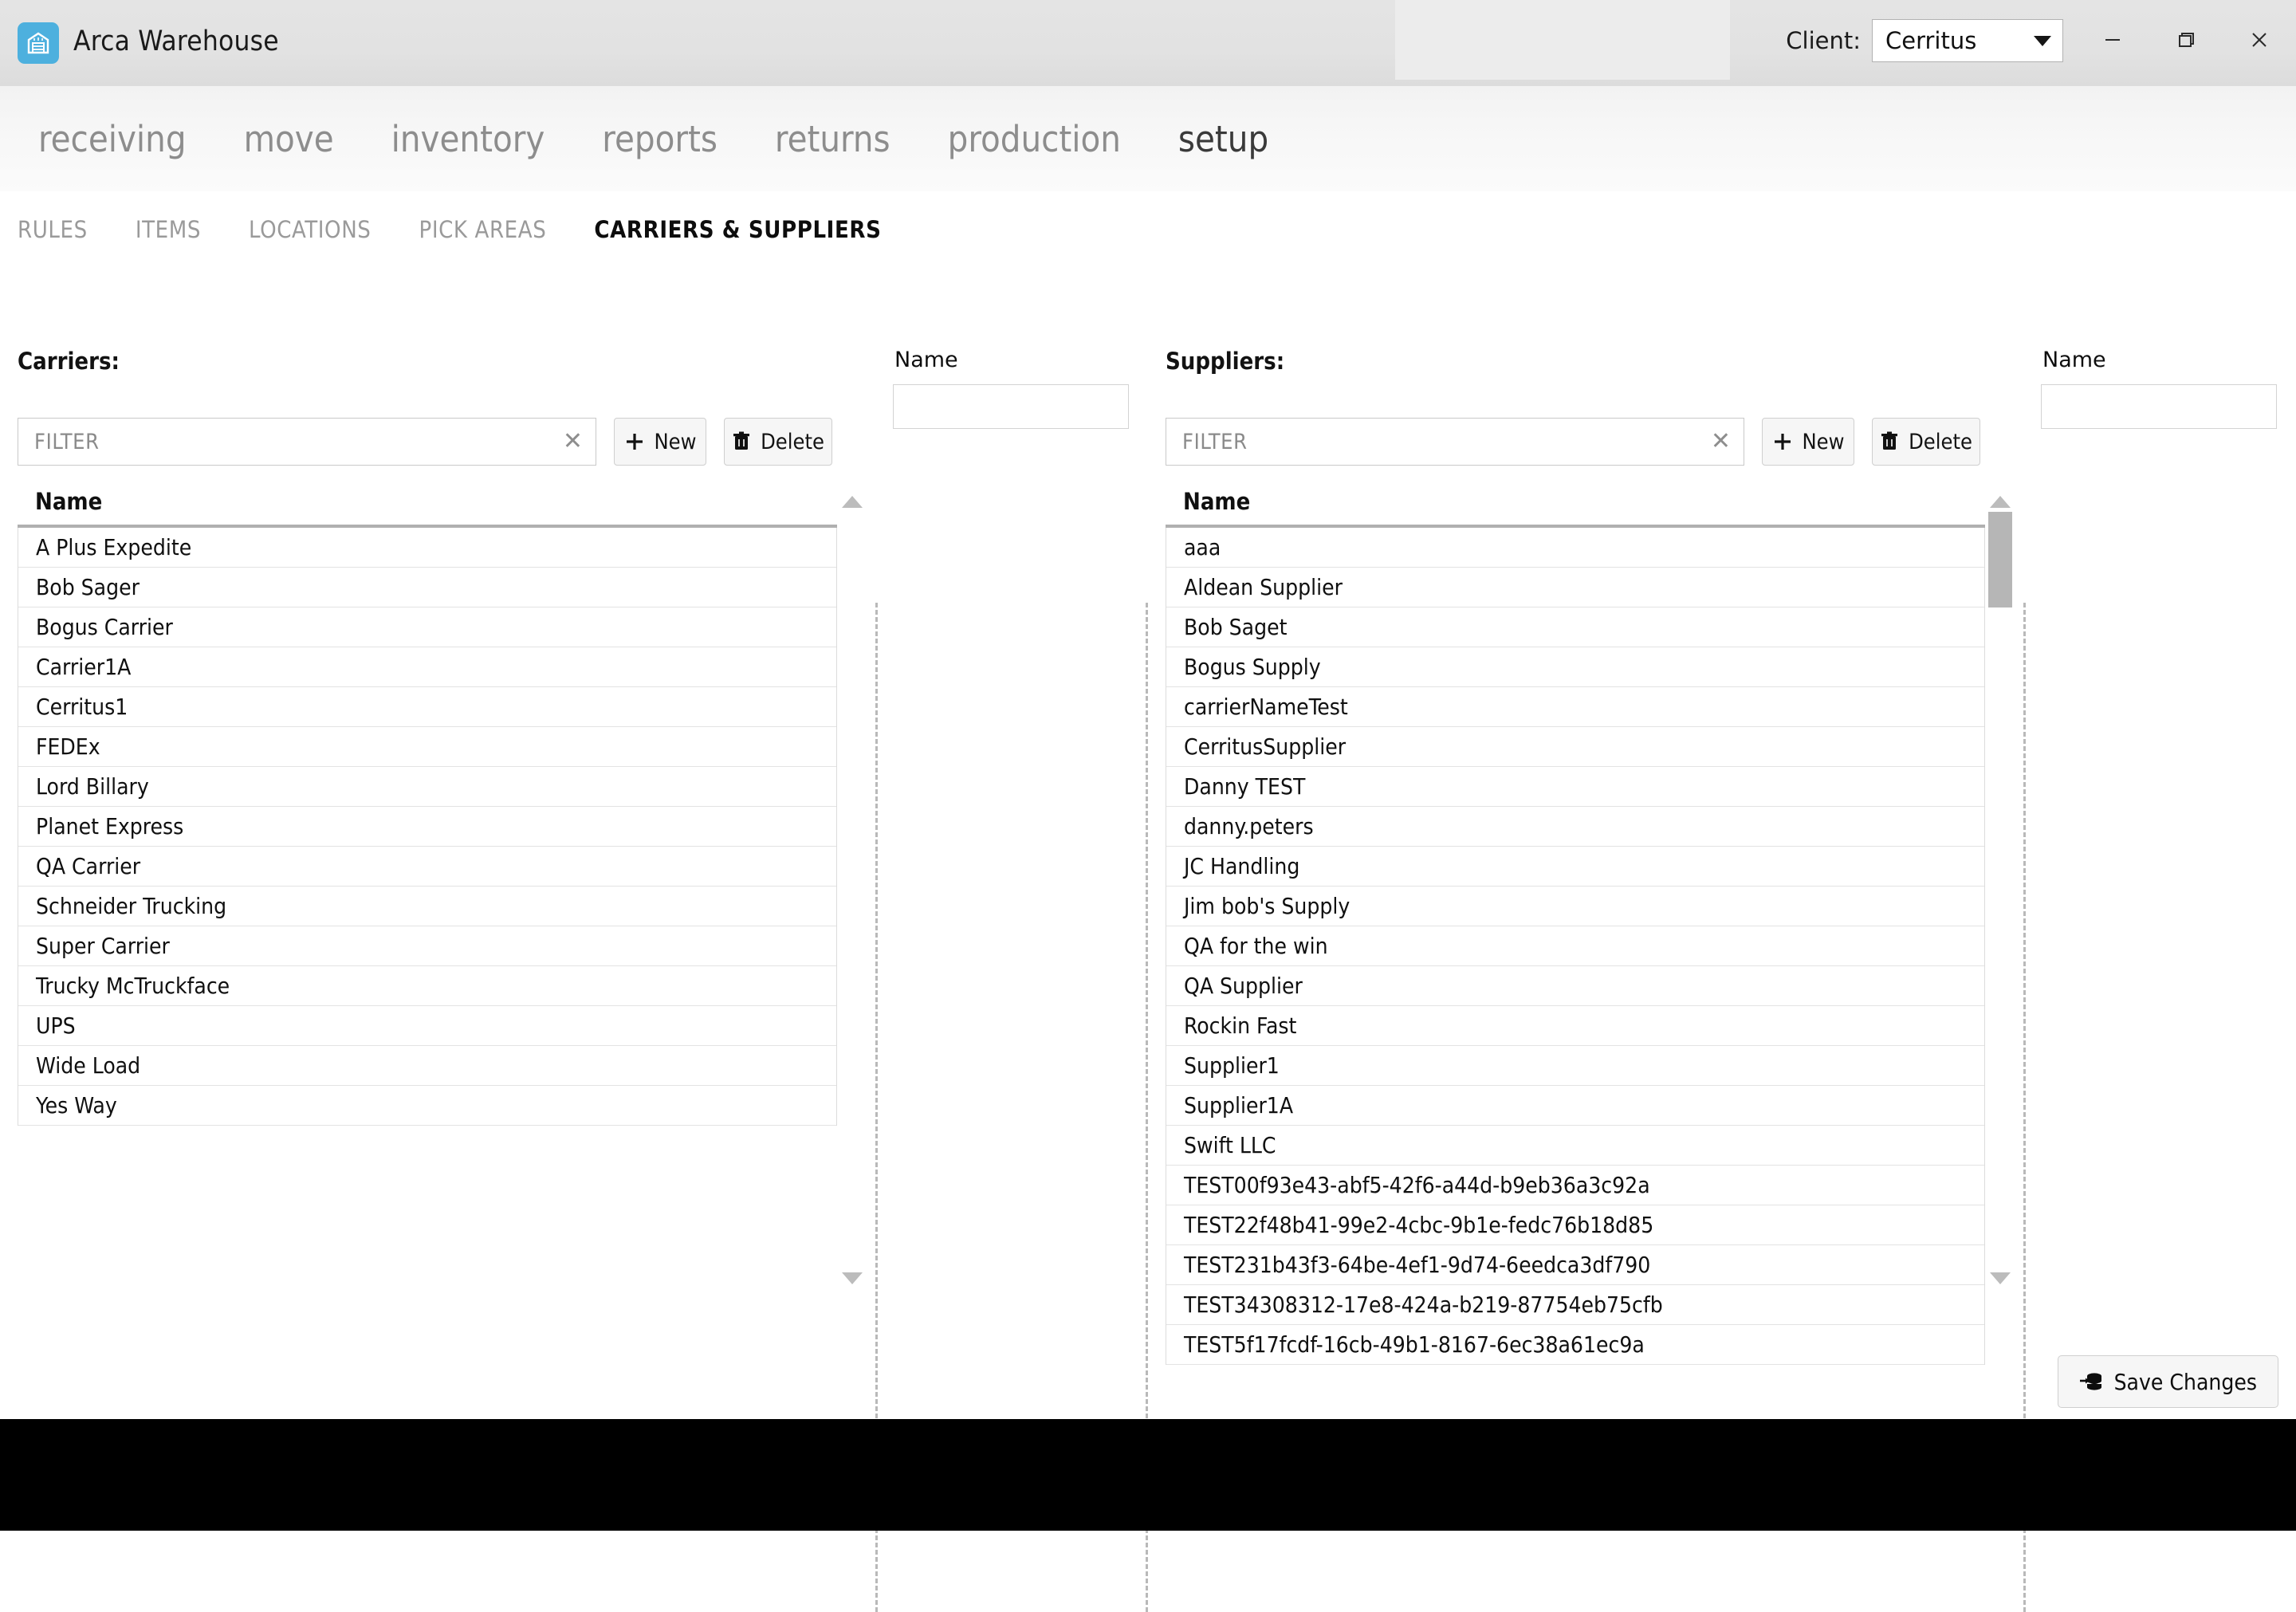  I want to click on nav-item-inventory: inventory, so click(468, 139).